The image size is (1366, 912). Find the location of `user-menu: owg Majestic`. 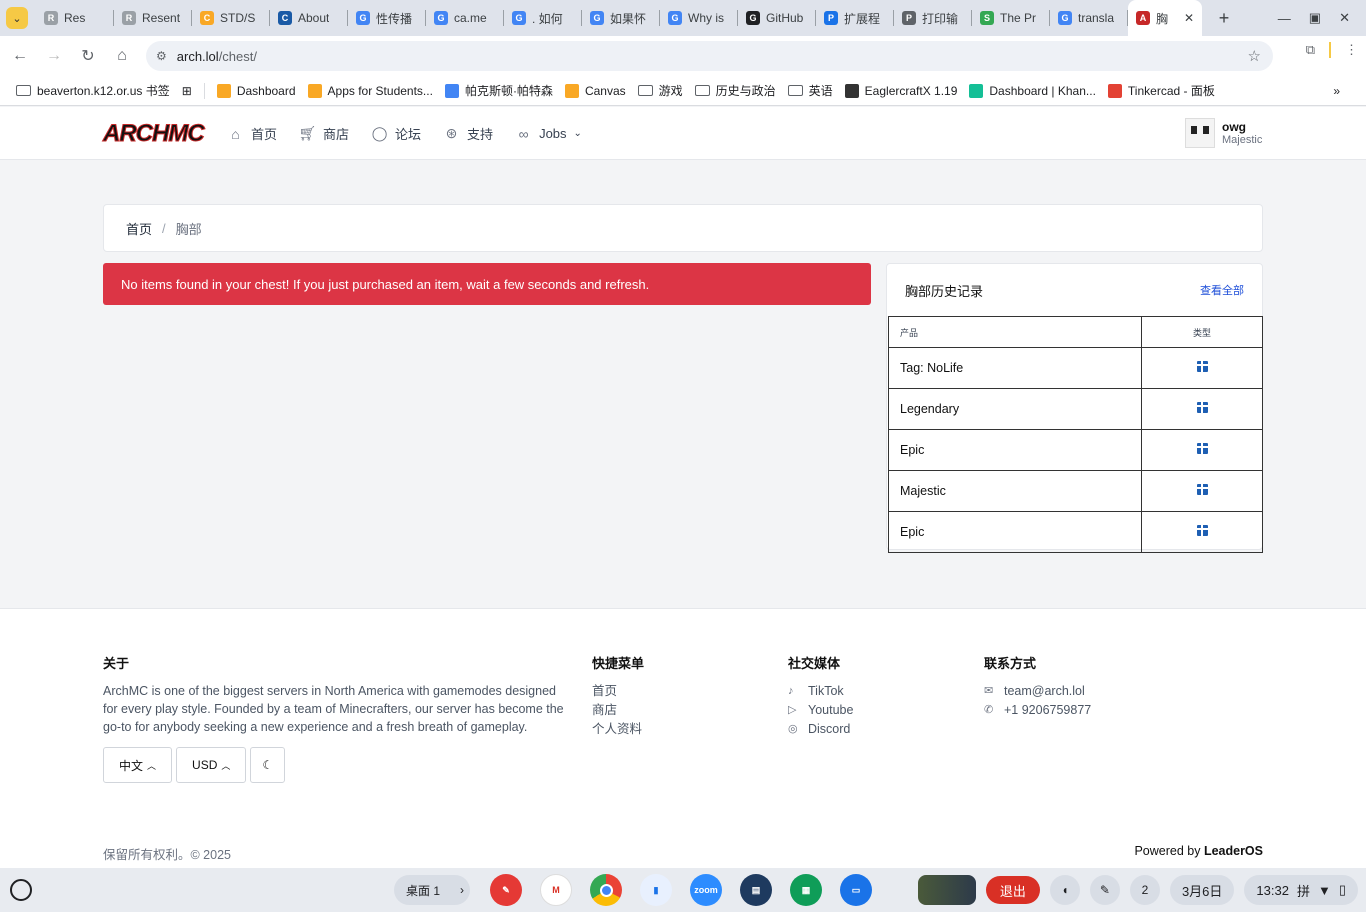

user-menu: owg Majestic is located at coordinates (1223, 133).